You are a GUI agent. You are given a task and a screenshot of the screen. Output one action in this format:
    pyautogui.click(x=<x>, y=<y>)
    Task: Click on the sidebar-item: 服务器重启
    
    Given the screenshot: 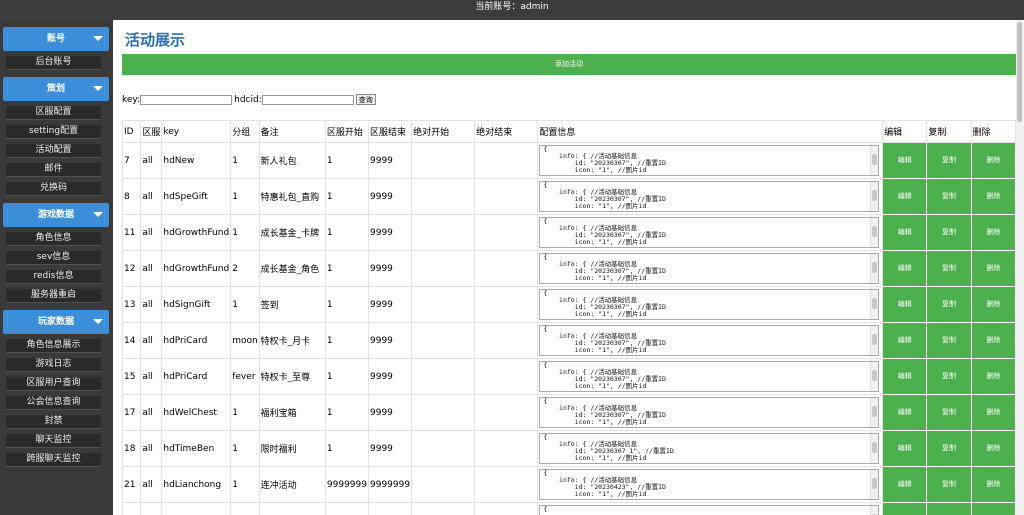 What is the action you would take?
    pyautogui.click(x=53, y=296)
    